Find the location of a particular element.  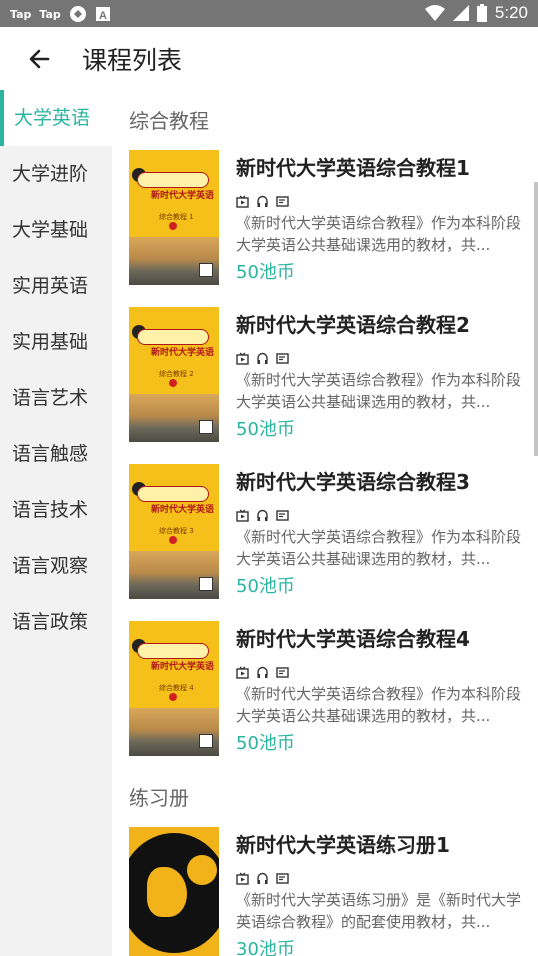

sidebar-item-yuyan-jishu: 语言技术 is located at coordinates (56, 510).